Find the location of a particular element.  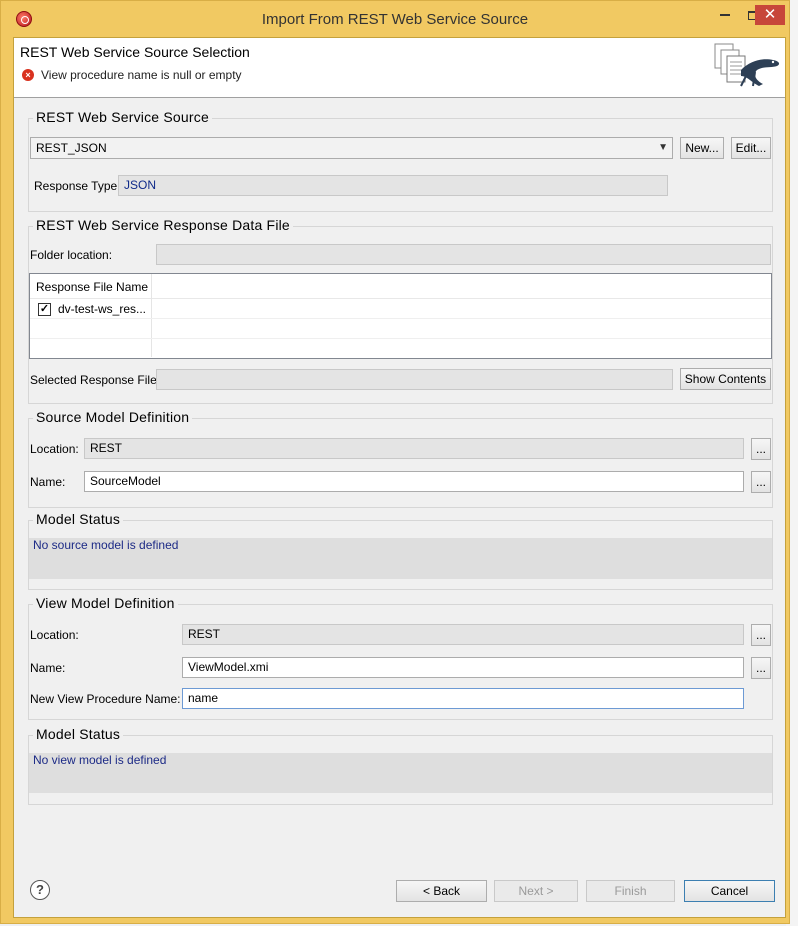

banner-title: REST Web Service Source Selection is located at coordinates (135, 52).